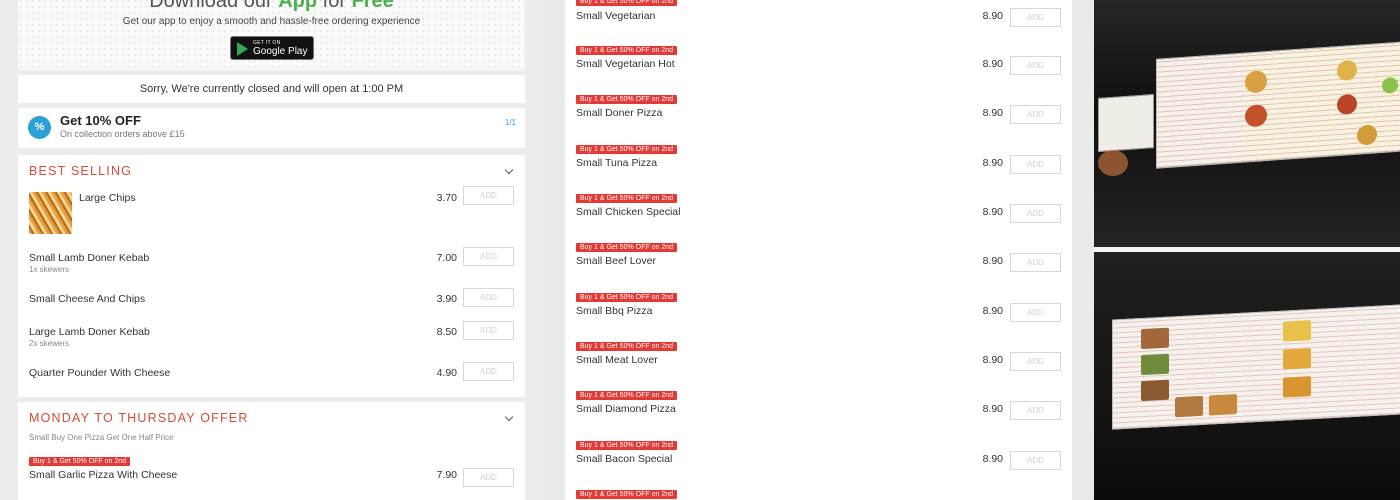 The image size is (1400, 500). Describe the element at coordinates (446, 299) in the screenshot. I see `item-price: 3.90` at that location.